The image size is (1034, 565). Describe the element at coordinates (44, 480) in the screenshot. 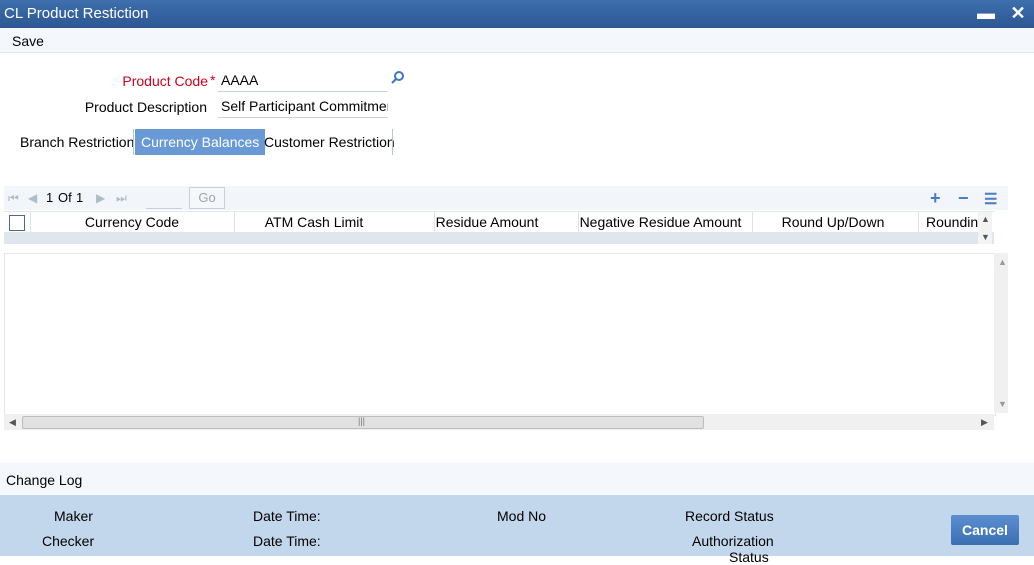

I see `change-log-label: Change Log` at that location.